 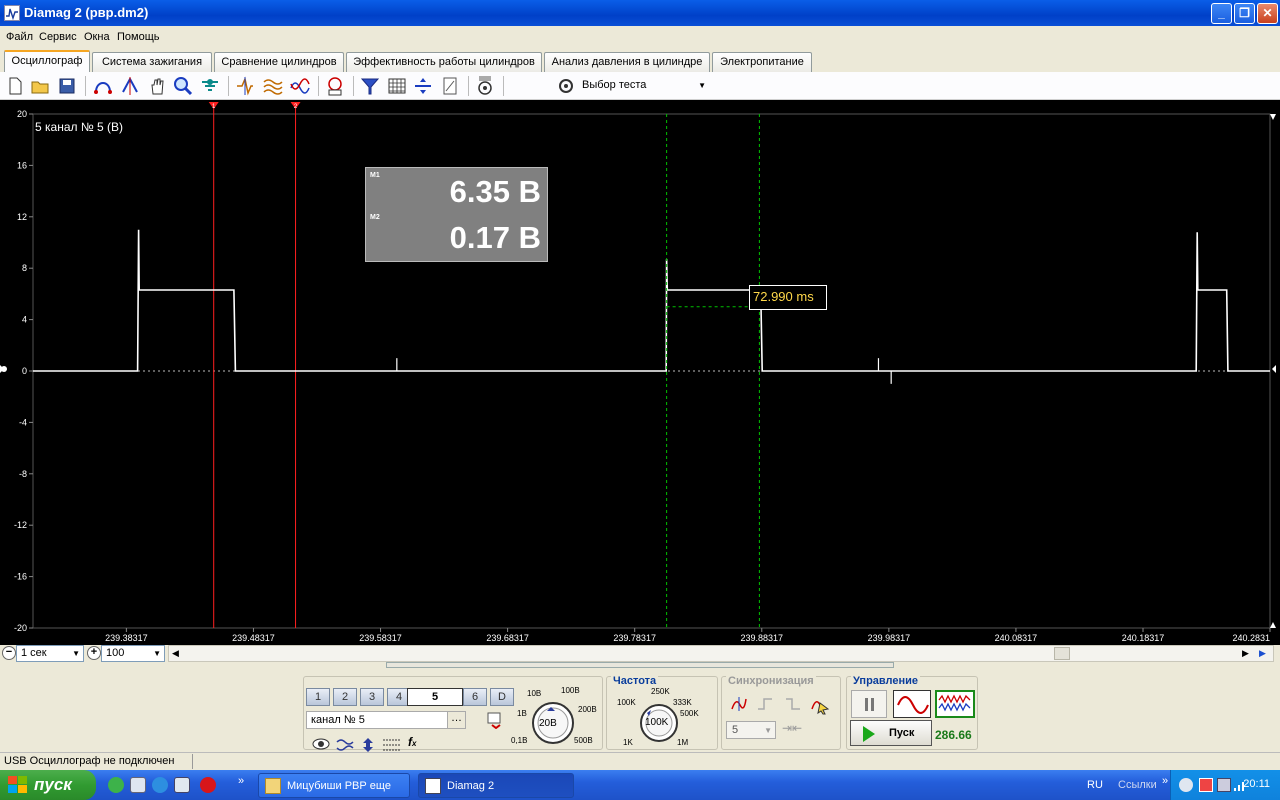 What do you see at coordinates (456, 214) in the screenshot?
I see `measurement-box: M1 6.35 В M2 0.17 В` at bounding box center [456, 214].